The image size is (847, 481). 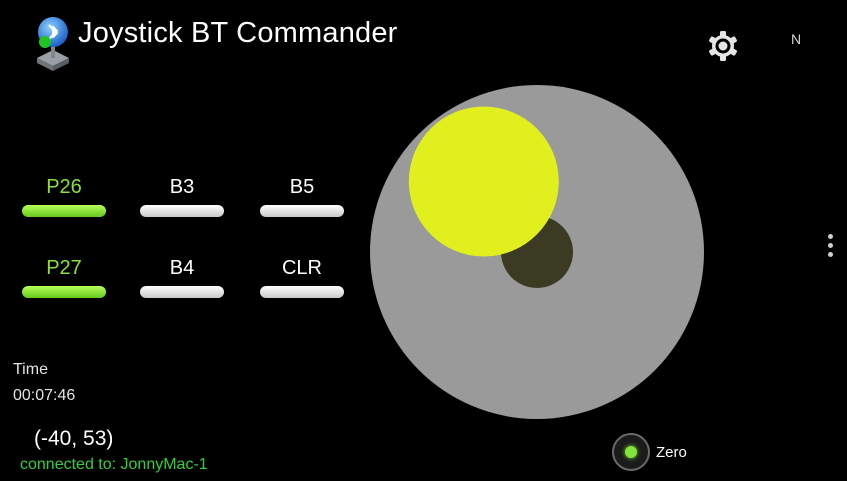 I want to click on button-b3: B3, so click(x=182, y=196).